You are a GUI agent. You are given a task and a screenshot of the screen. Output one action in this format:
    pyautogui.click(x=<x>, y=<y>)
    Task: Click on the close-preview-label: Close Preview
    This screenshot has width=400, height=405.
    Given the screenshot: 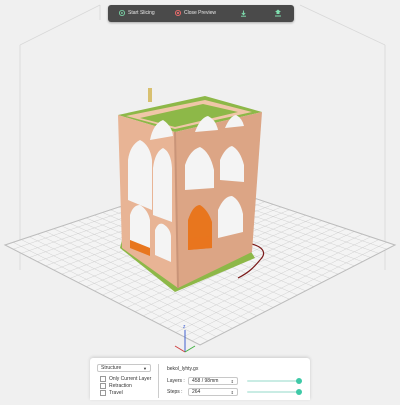 What is the action you would take?
    pyautogui.click(x=200, y=13)
    